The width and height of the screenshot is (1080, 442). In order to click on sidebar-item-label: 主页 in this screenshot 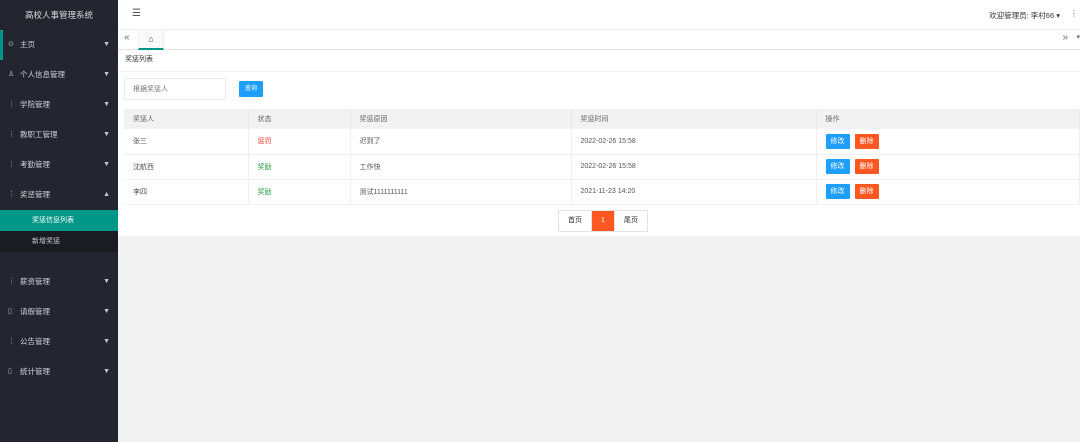, I will do `click(27, 44)`.